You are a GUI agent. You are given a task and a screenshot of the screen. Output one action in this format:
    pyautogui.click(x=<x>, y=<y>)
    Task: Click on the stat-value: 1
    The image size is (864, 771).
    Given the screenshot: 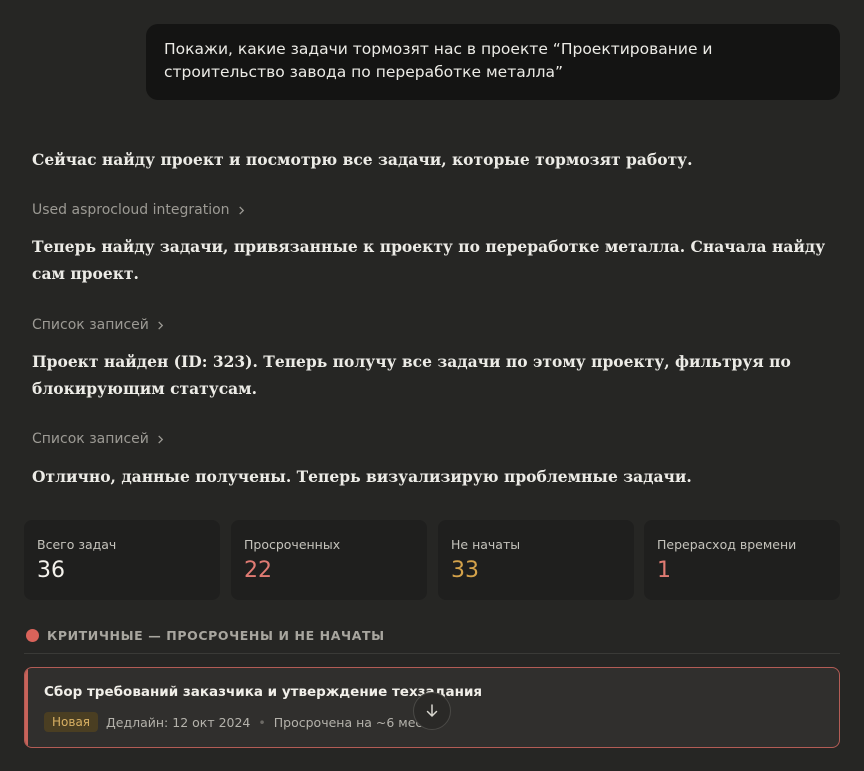 What is the action you would take?
    pyautogui.click(x=664, y=570)
    